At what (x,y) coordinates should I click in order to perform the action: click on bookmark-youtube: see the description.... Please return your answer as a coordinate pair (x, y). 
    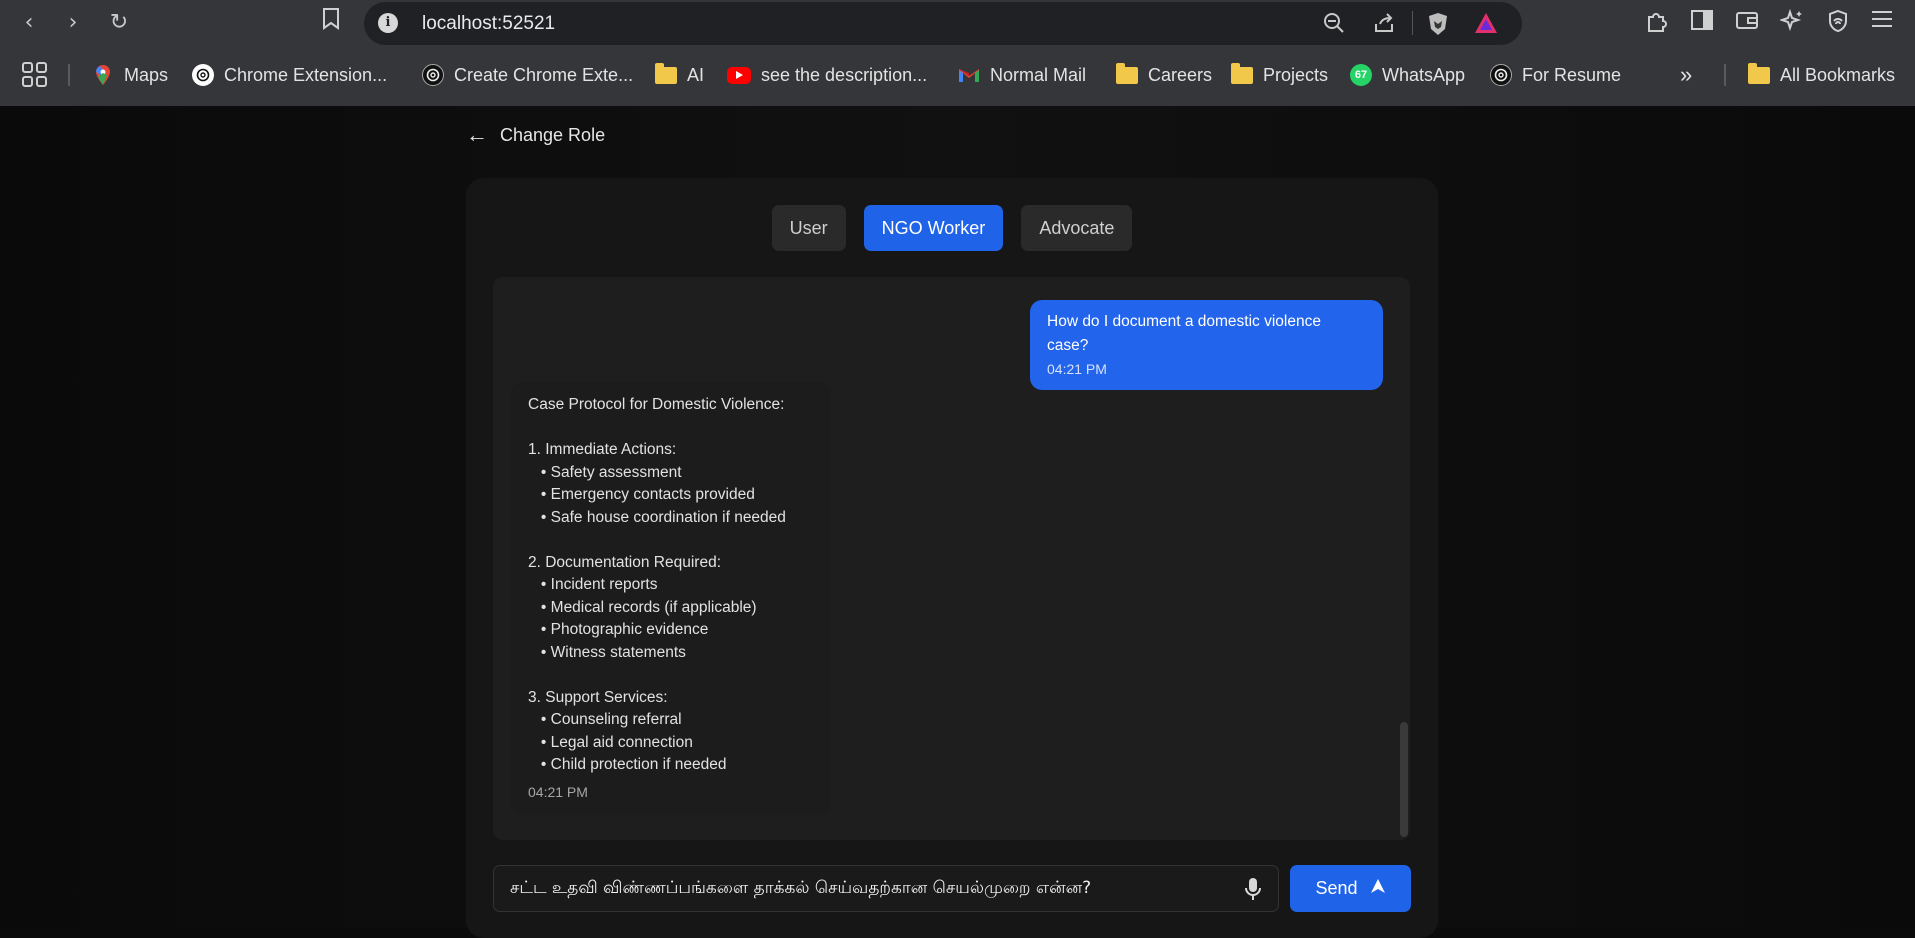
    Looking at the image, I should click on (827, 75).